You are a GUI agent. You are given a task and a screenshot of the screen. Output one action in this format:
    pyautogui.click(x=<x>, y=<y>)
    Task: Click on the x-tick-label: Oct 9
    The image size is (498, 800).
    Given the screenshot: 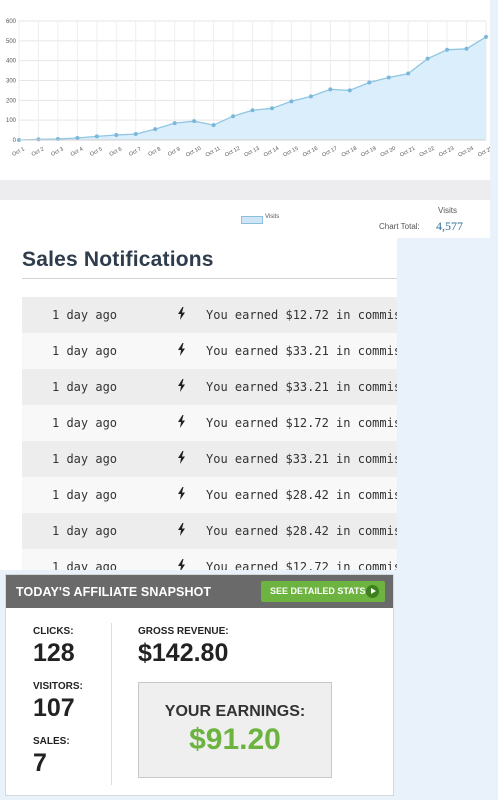 What is the action you would take?
    pyautogui.click(x=174, y=151)
    